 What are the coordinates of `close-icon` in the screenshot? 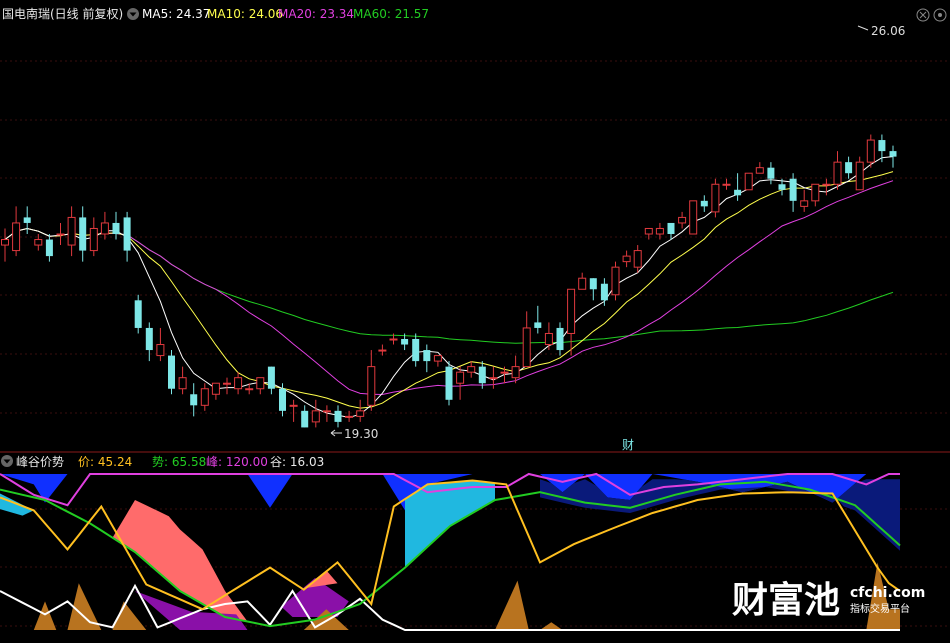 It's located at (923, 15).